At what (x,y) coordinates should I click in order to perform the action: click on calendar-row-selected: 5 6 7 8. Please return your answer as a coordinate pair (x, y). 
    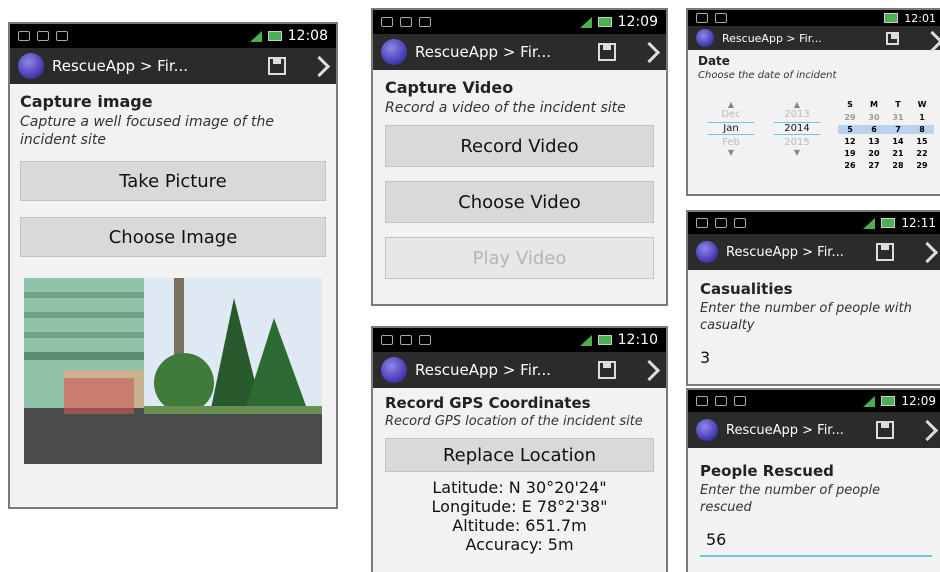
    Looking at the image, I should click on (886, 129).